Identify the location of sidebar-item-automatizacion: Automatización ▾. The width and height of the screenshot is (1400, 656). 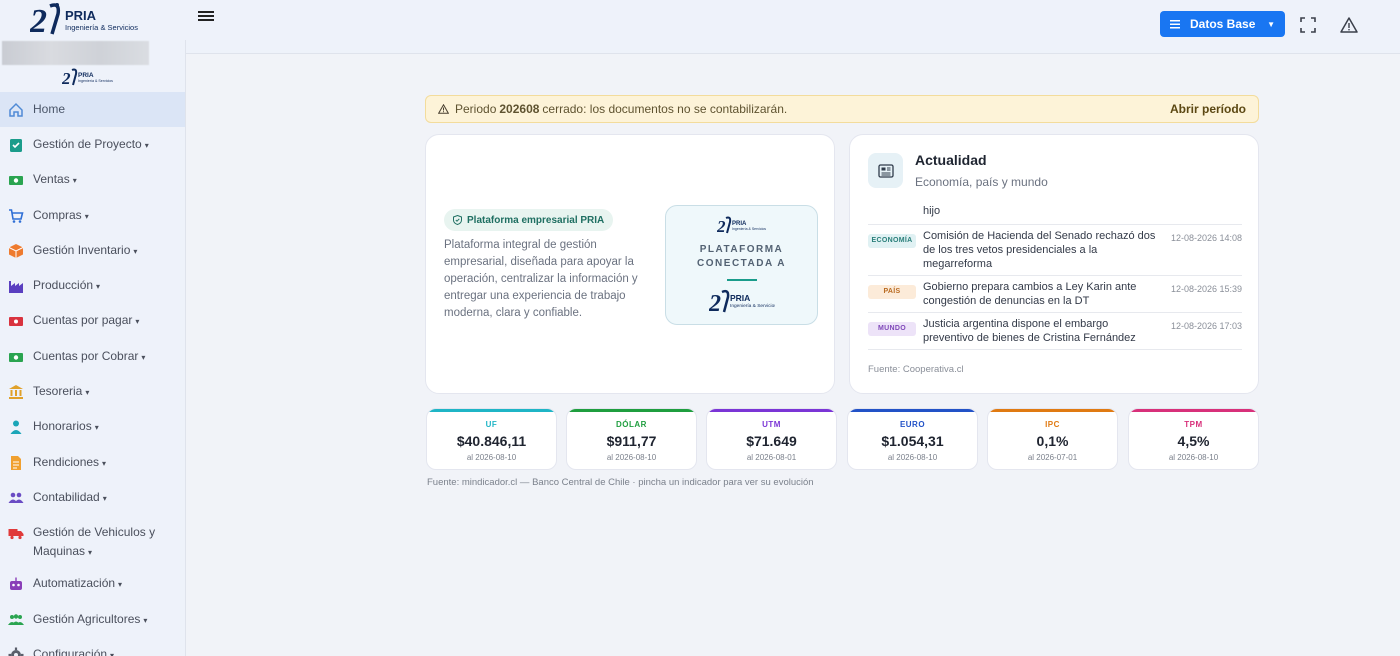
(92, 583).